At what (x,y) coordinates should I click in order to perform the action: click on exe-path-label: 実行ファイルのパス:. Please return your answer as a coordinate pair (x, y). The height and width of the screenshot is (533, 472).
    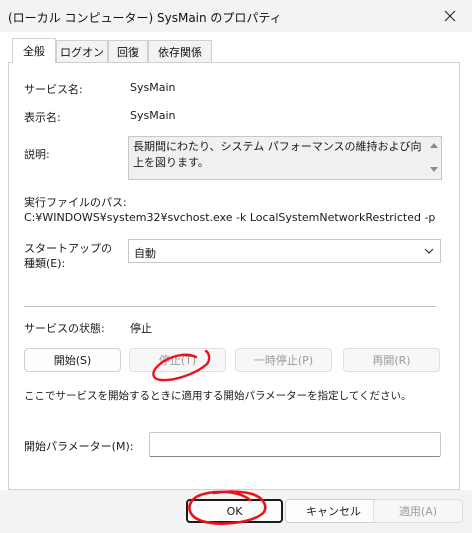
    Looking at the image, I should click on (75, 202).